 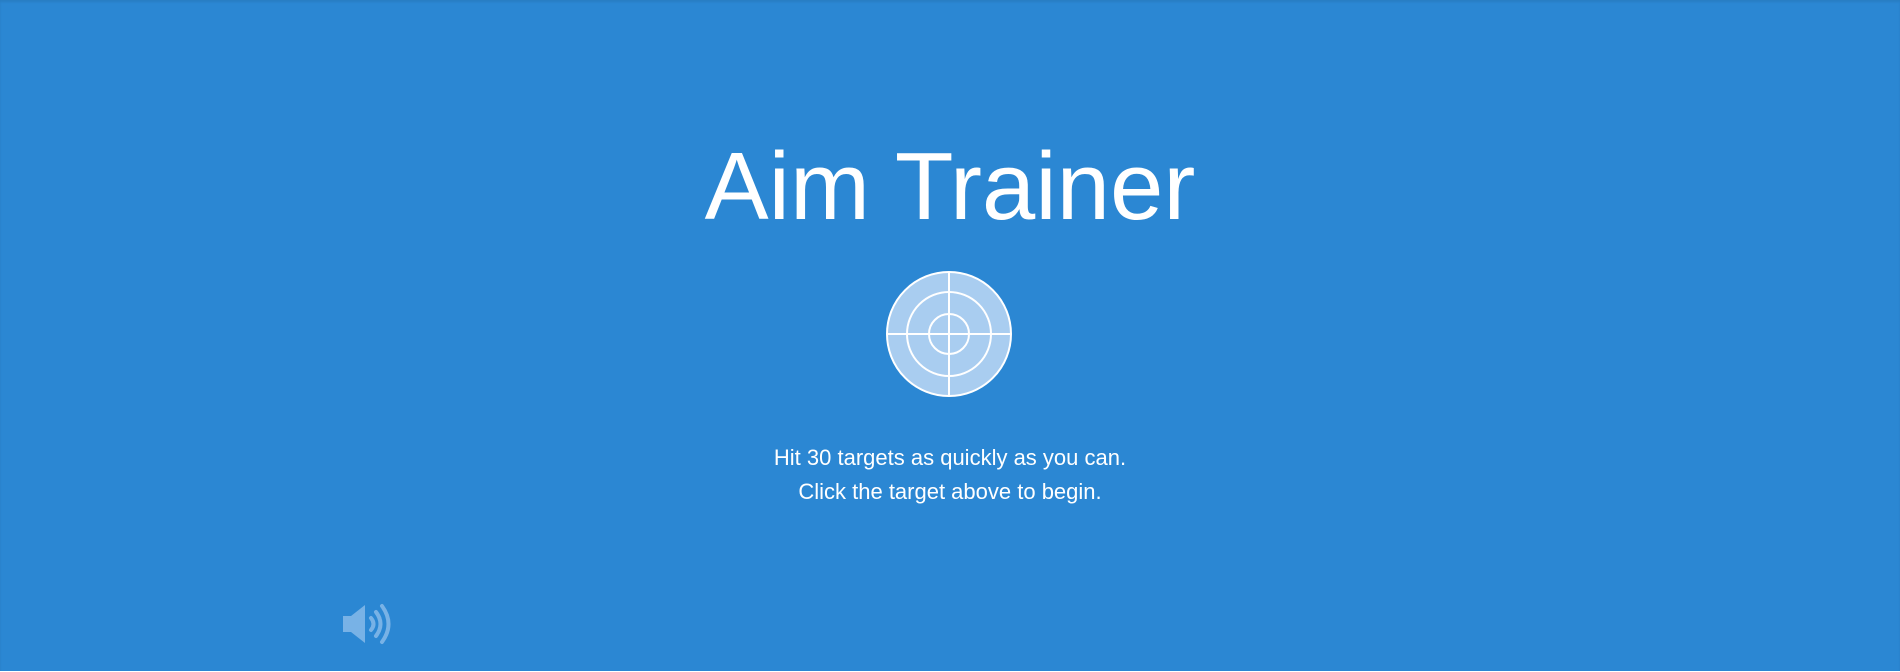 What do you see at coordinates (950, 457) in the screenshot?
I see `instruction-line: Hit 30 targets as quickly as you can.` at bounding box center [950, 457].